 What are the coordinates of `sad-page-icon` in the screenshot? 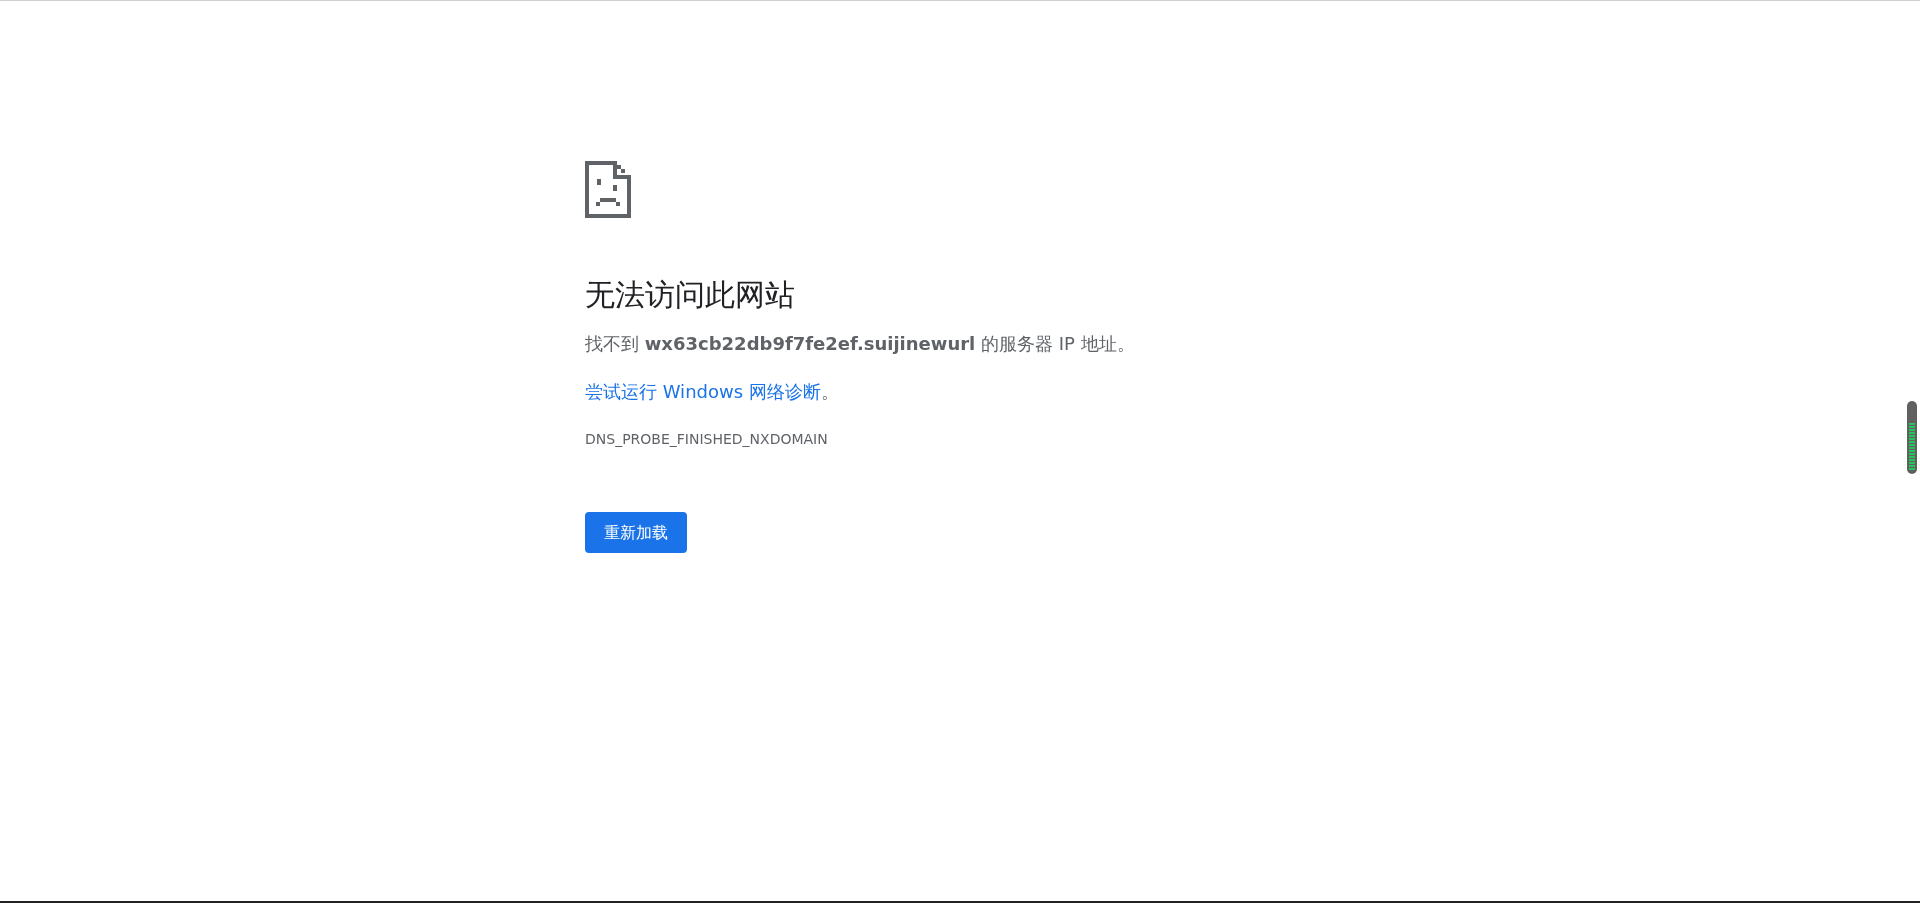 It's located at (608, 189).